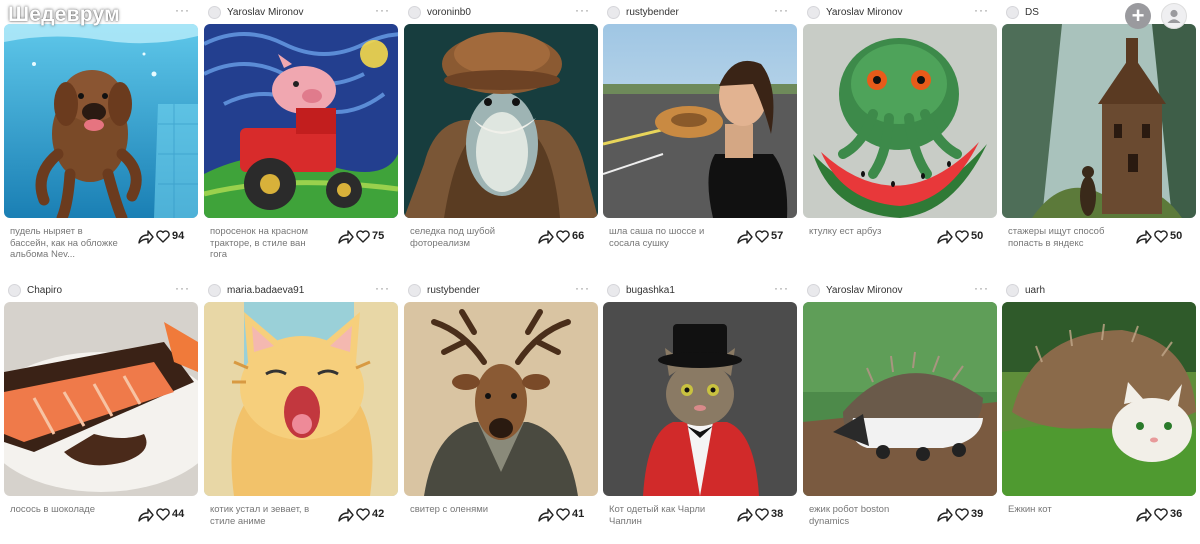 The image size is (1200, 544). I want to click on card: uarh Ежкин кот 36, so click(1099, 411).